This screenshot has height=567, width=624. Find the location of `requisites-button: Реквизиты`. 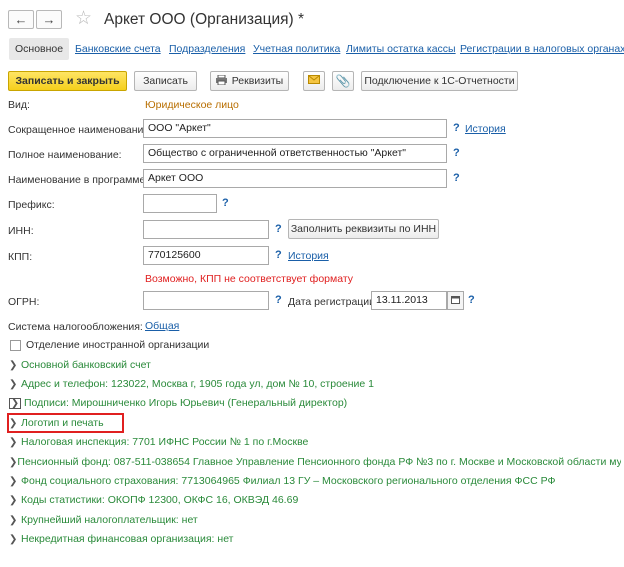

requisites-button: Реквизиты is located at coordinates (249, 81).